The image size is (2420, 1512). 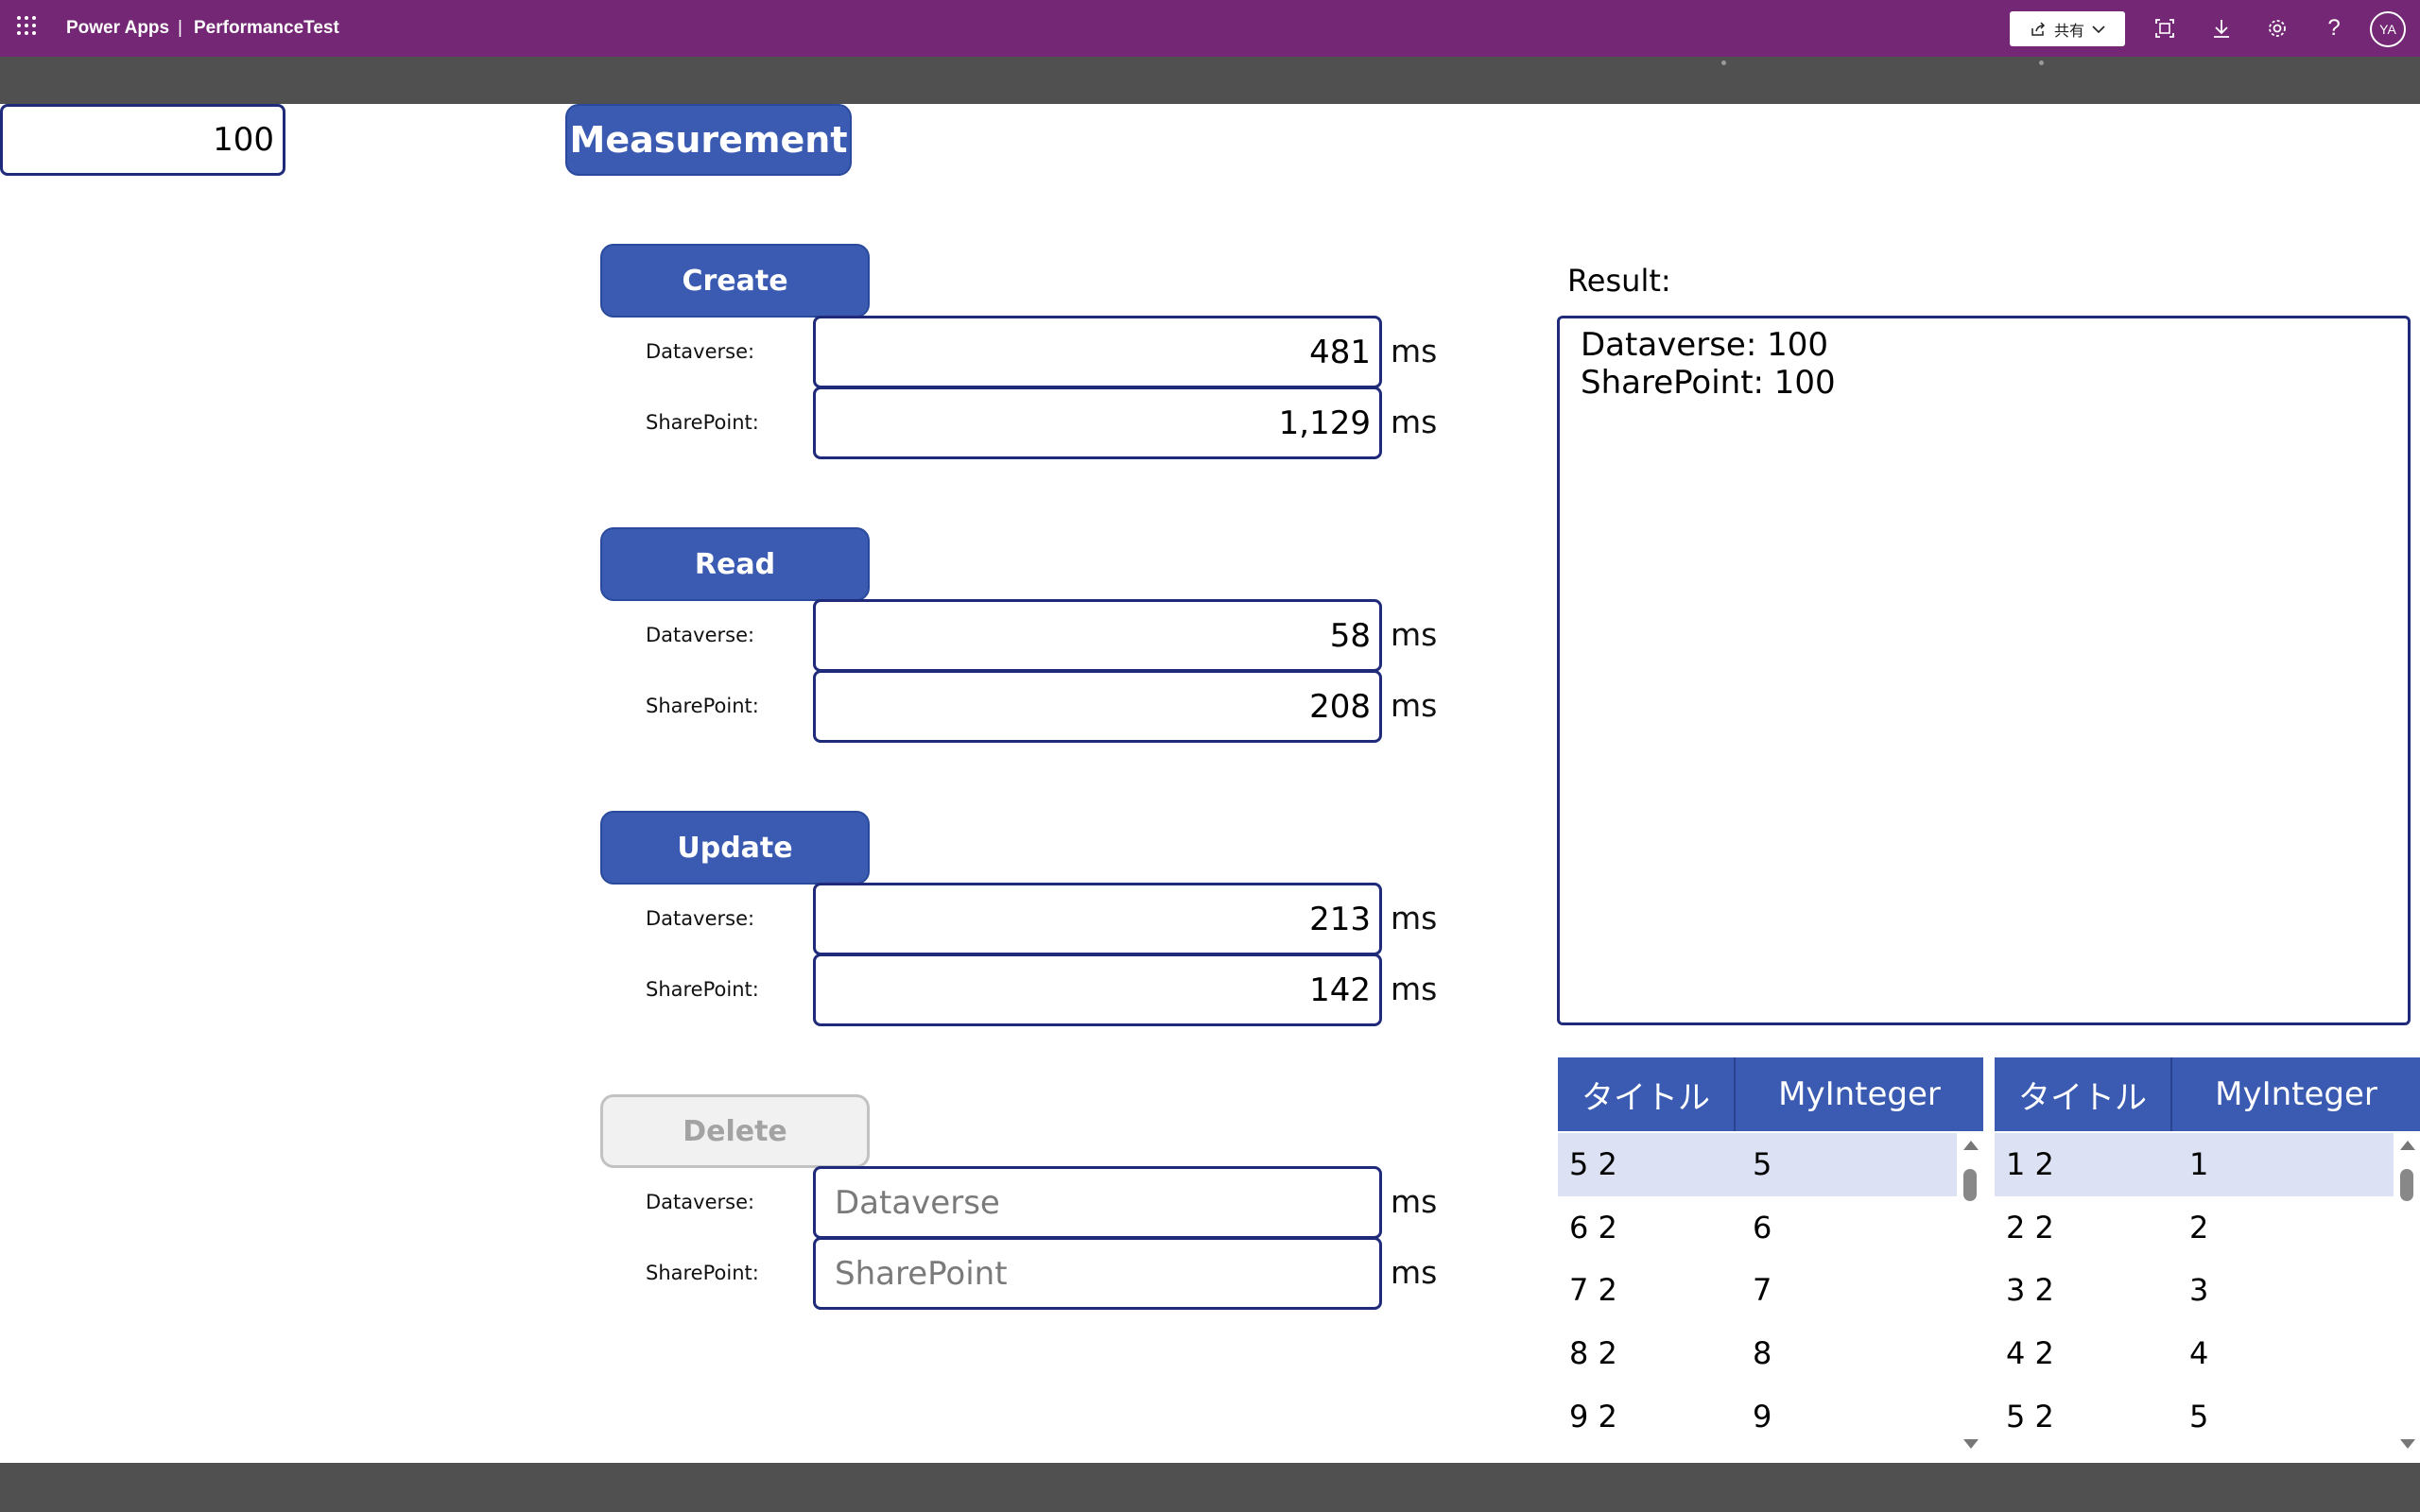 I want to click on cell-myinteger: 8, so click(x=1762, y=1353).